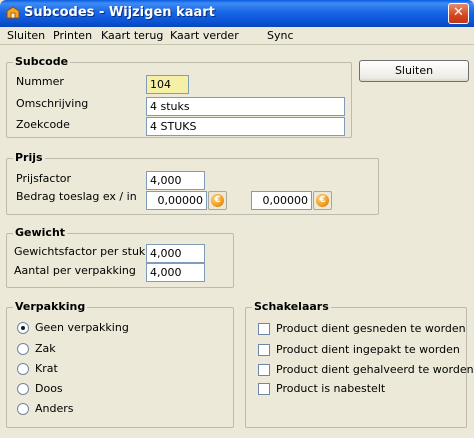  I want to click on nummer-label: Nummer, so click(40, 81).